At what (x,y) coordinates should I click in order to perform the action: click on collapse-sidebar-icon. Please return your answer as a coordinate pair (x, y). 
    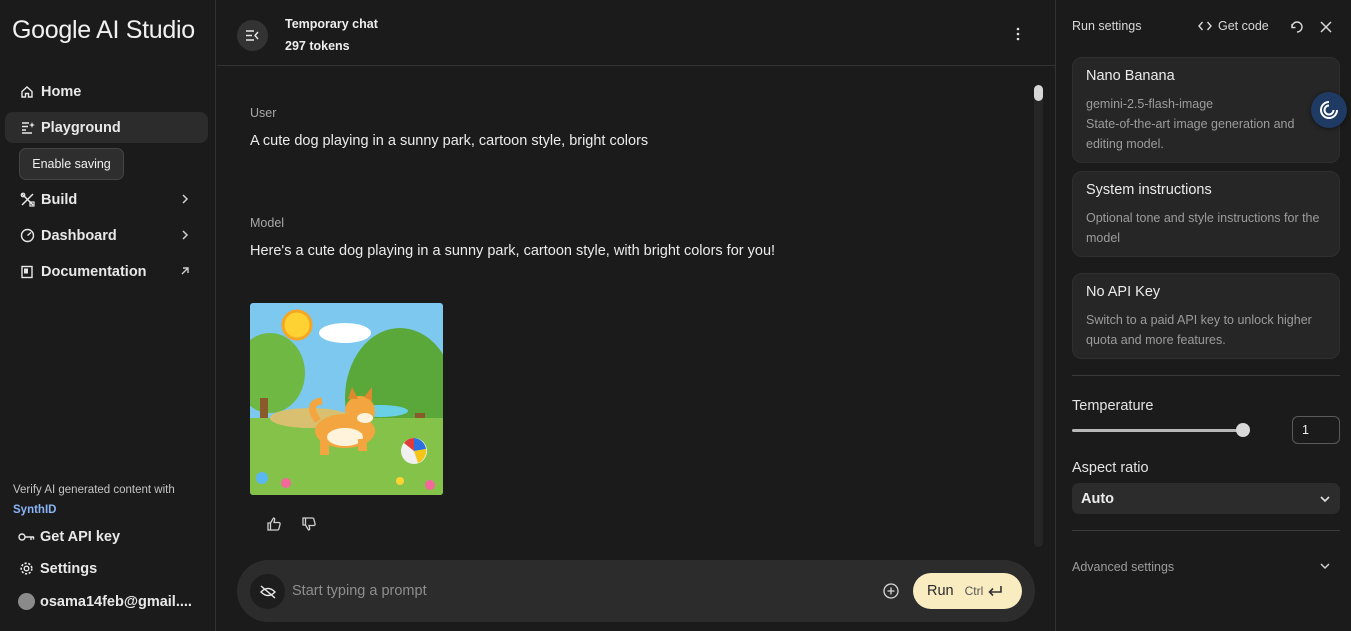
    Looking at the image, I should click on (252, 35).